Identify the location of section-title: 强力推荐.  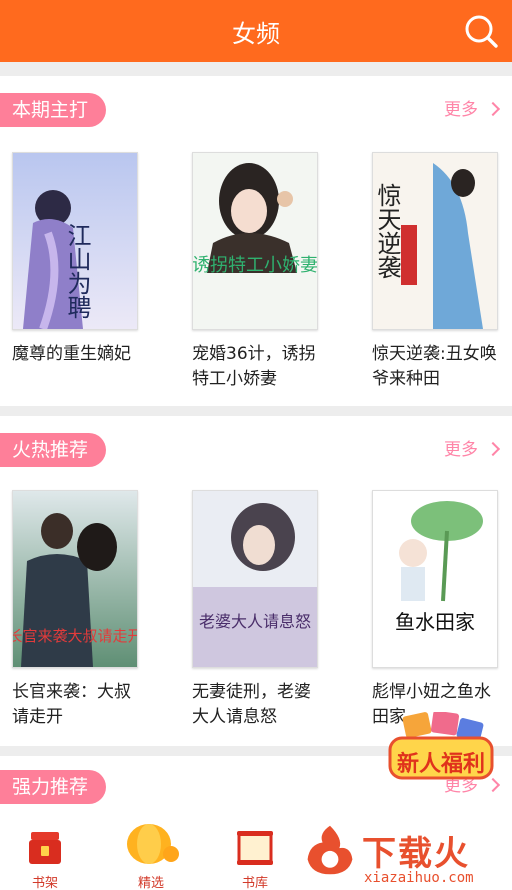
(53, 787).